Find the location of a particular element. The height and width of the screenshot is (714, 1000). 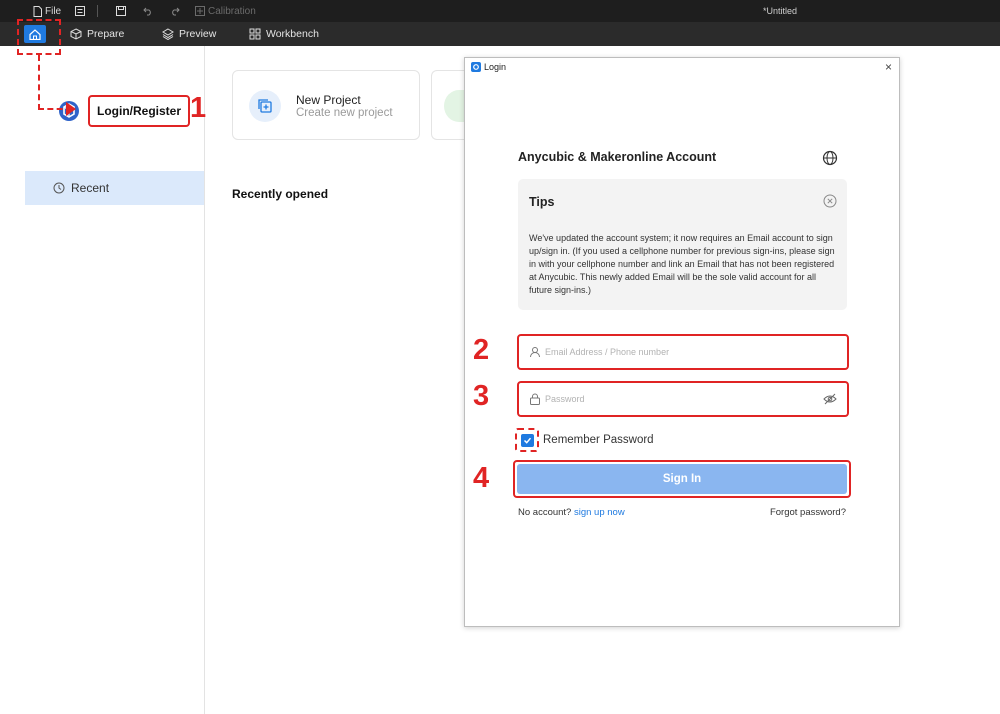

recently-opened-heading: Recently opened is located at coordinates (280, 194).